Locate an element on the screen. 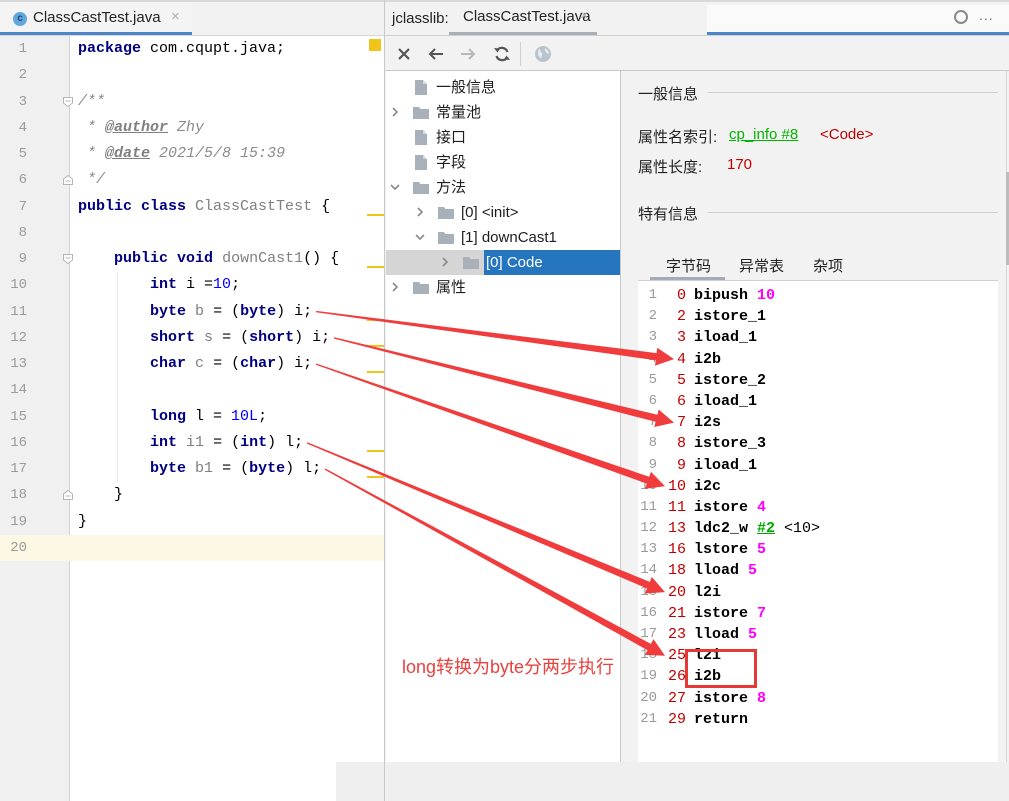 The image size is (1009, 801). code-line: 6 */ is located at coordinates (192, 180).